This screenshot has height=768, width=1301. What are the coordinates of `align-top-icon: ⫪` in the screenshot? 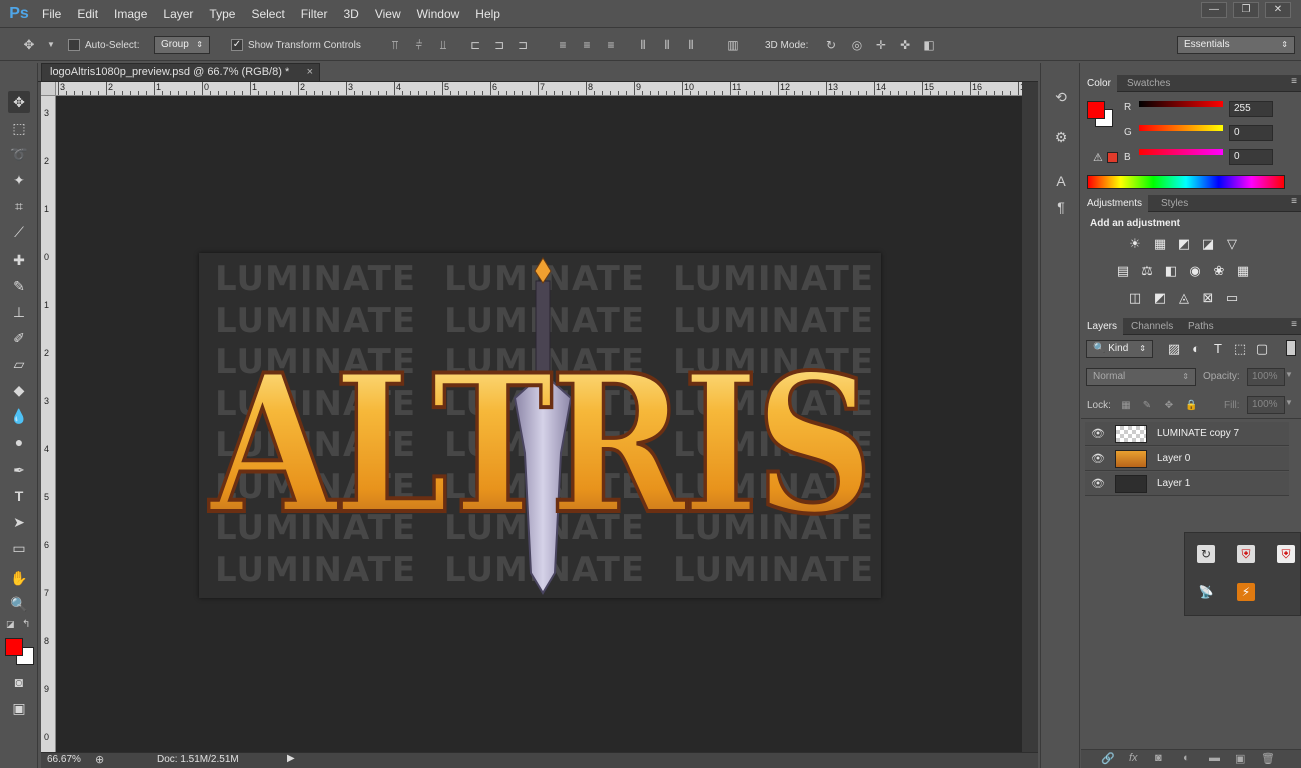 It's located at (395, 45).